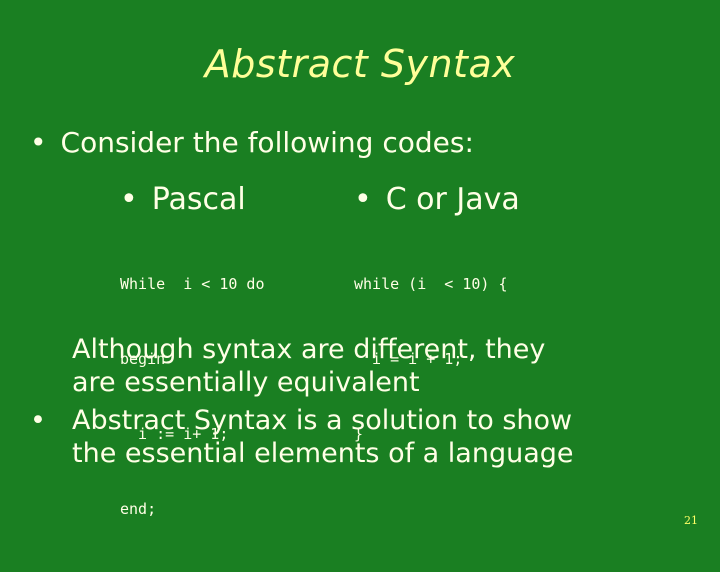 The width and height of the screenshot is (720, 572). I want to click on c-java-heading: • C or Java, so click(437, 199).